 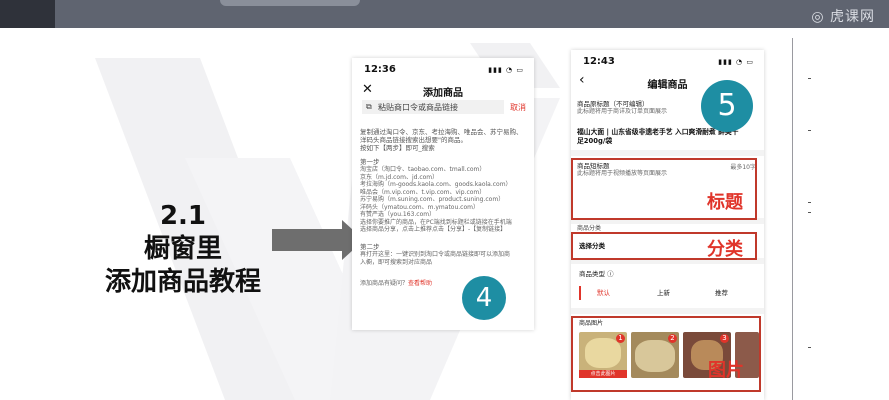 What do you see at coordinates (398, 214) in the screenshot?
I see `step1-line: 有赞严选（you.163.com）` at bounding box center [398, 214].